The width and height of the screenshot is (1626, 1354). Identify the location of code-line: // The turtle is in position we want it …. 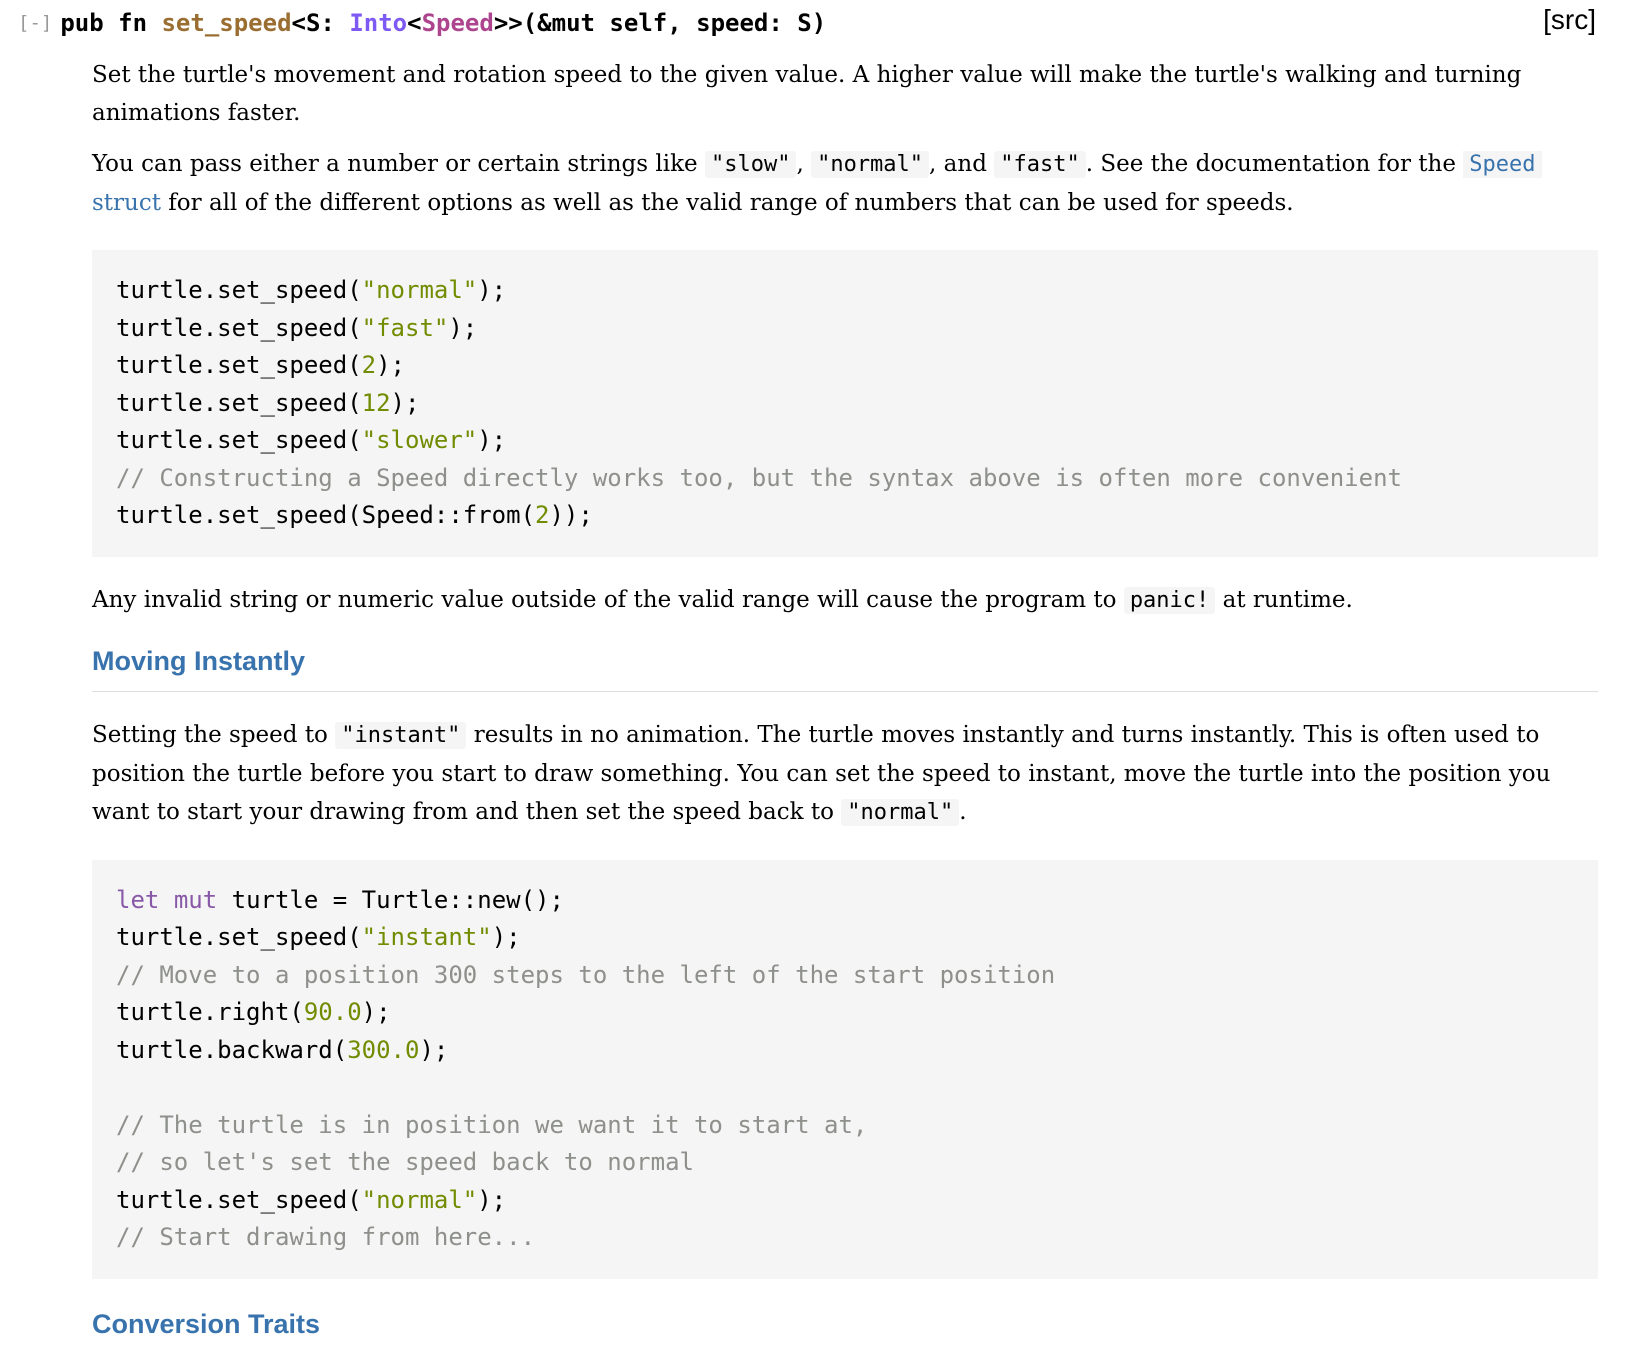
(845, 1126).